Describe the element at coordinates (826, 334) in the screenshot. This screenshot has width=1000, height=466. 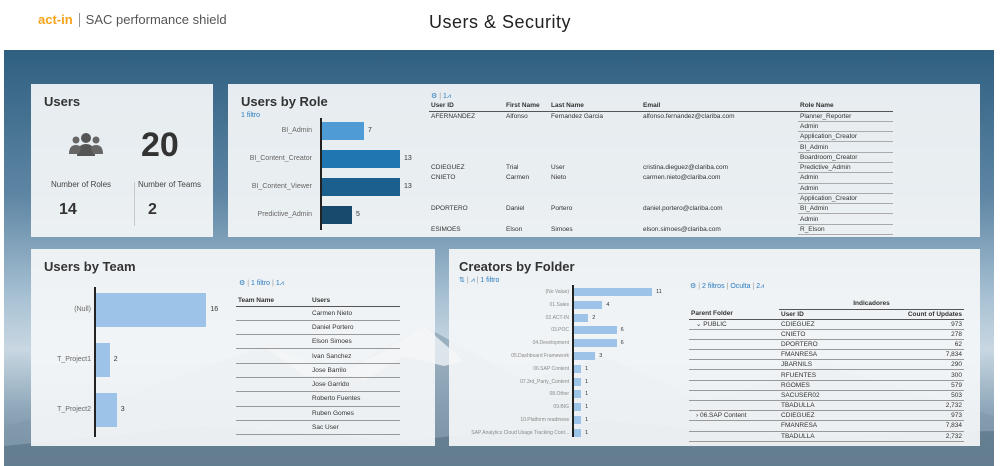
I see `table-row: CNIETO 278` at that location.